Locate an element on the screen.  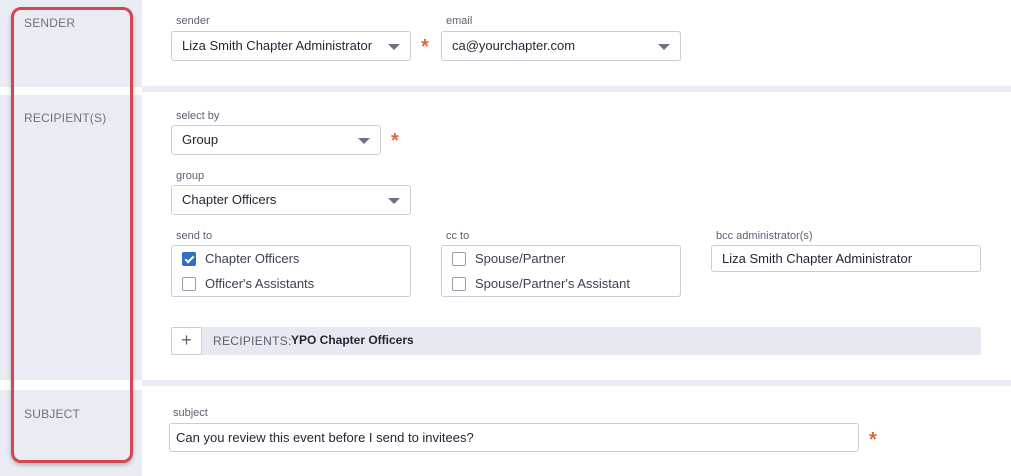
cc-to-label: cc to is located at coordinates (458, 236).